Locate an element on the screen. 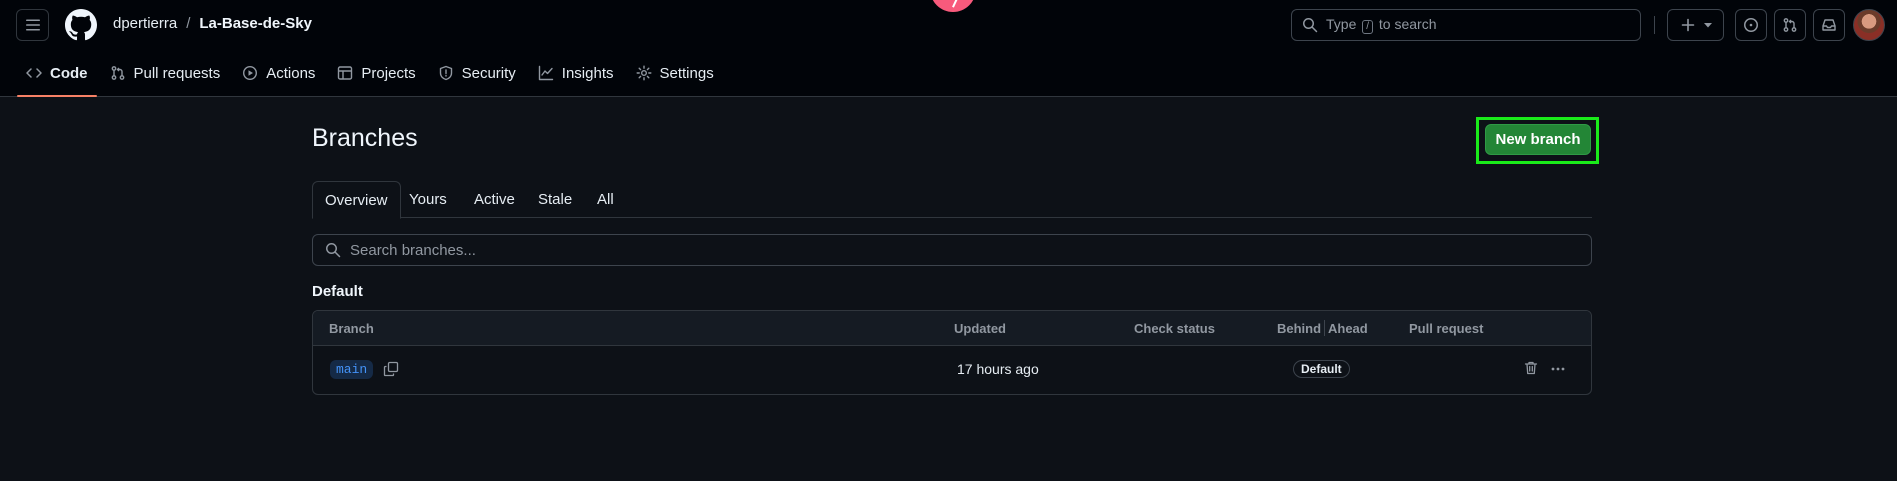 The image size is (1897, 481). repo-owner-link: dpertierra is located at coordinates (145, 23).